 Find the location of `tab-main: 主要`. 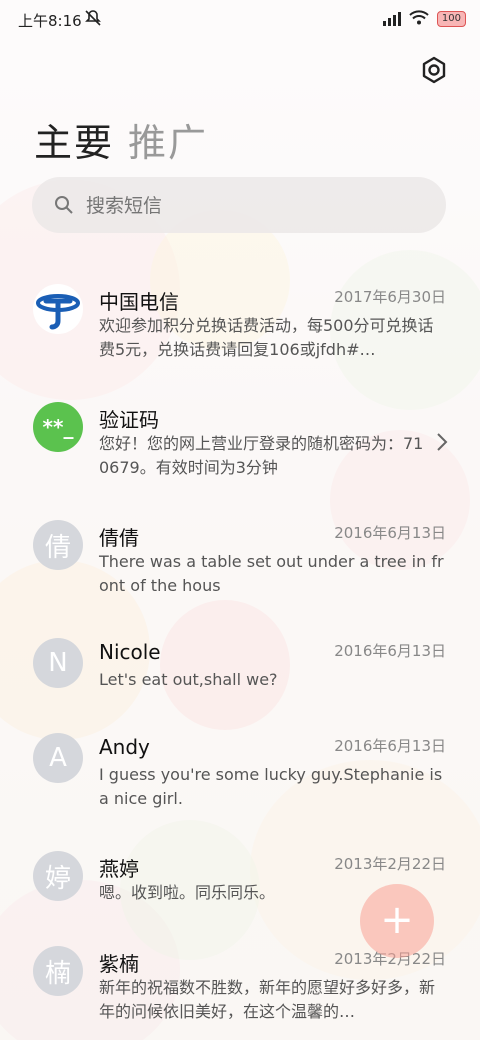

tab-main: 主要 is located at coordinates (74, 139).